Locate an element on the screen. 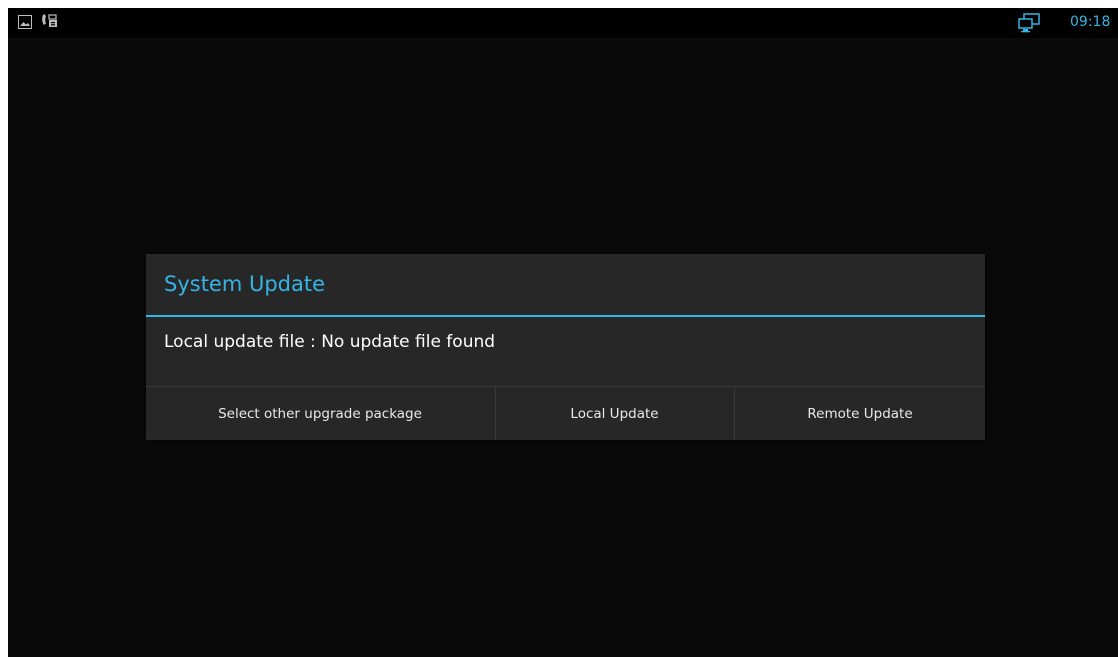  gallery-icon is located at coordinates (25, 22).